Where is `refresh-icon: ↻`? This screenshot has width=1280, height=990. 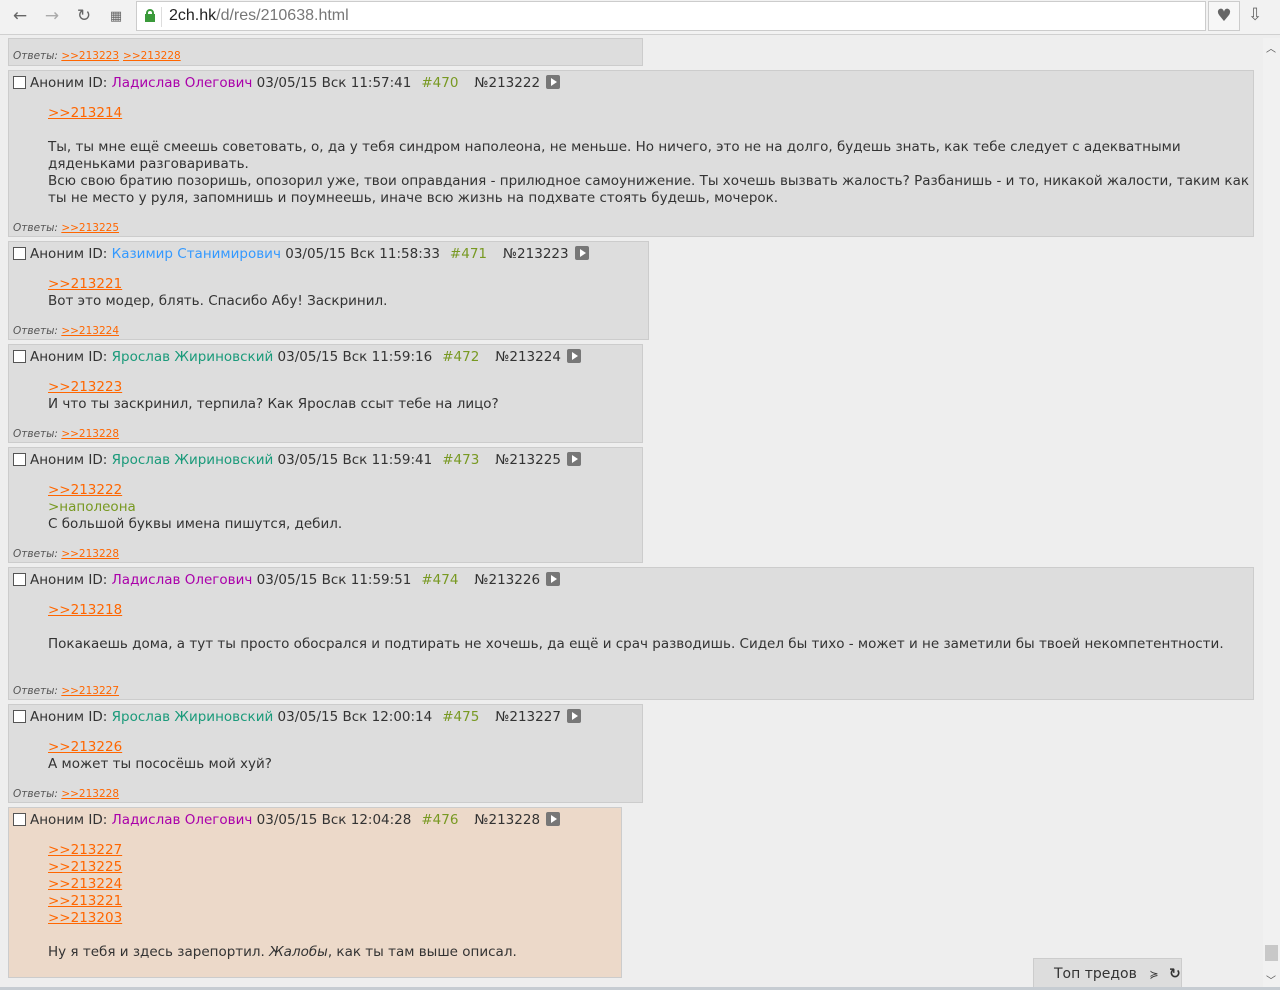 refresh-icon: ↻ is located at coordinates (1175, 974).